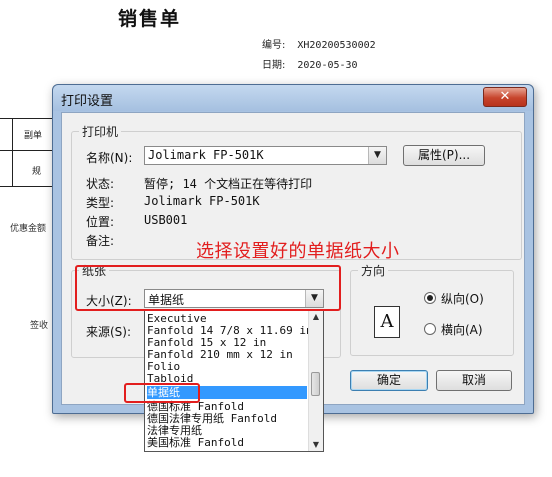 This screenshot has height=477, width=552. What do you see at coordinates (430, 298) in the screenshot?
I see `radio-selected-icon` at bounding box center [430, 298].